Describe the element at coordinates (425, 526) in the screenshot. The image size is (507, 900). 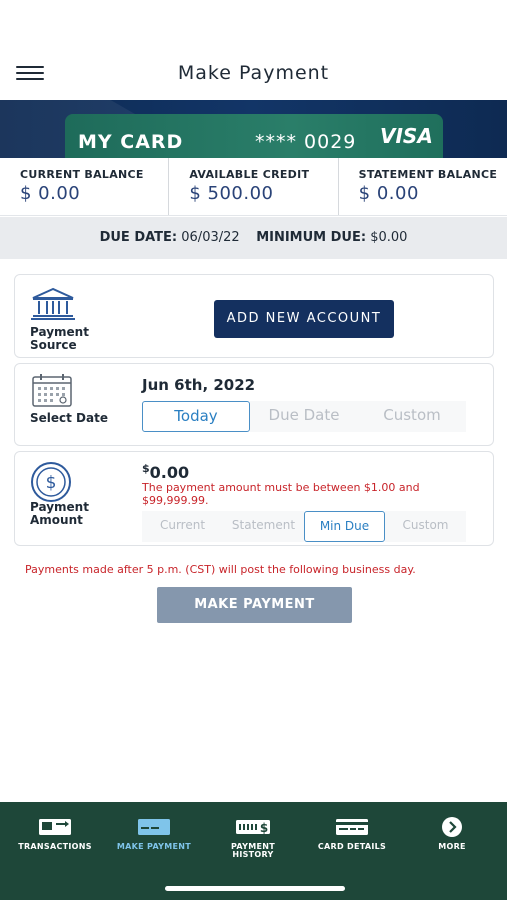
I see `amount-option-custom: Custom` at that location.